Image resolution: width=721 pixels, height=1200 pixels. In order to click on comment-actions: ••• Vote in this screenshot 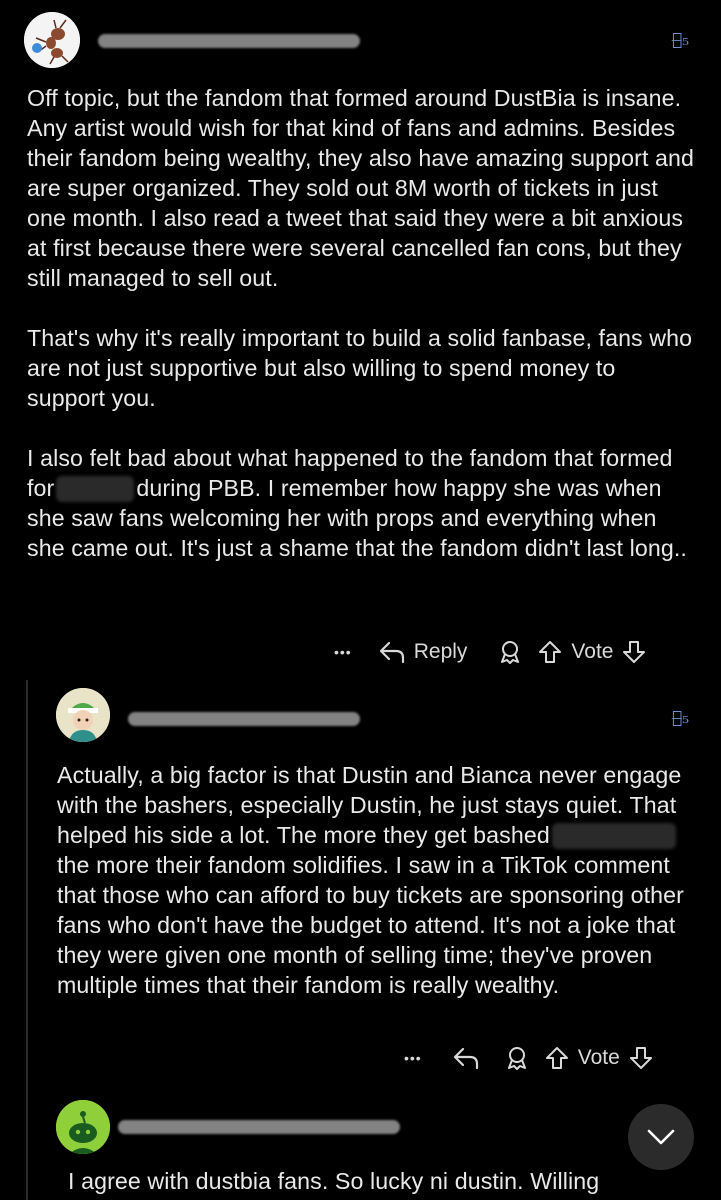, I will do `click(529, 1058)`.